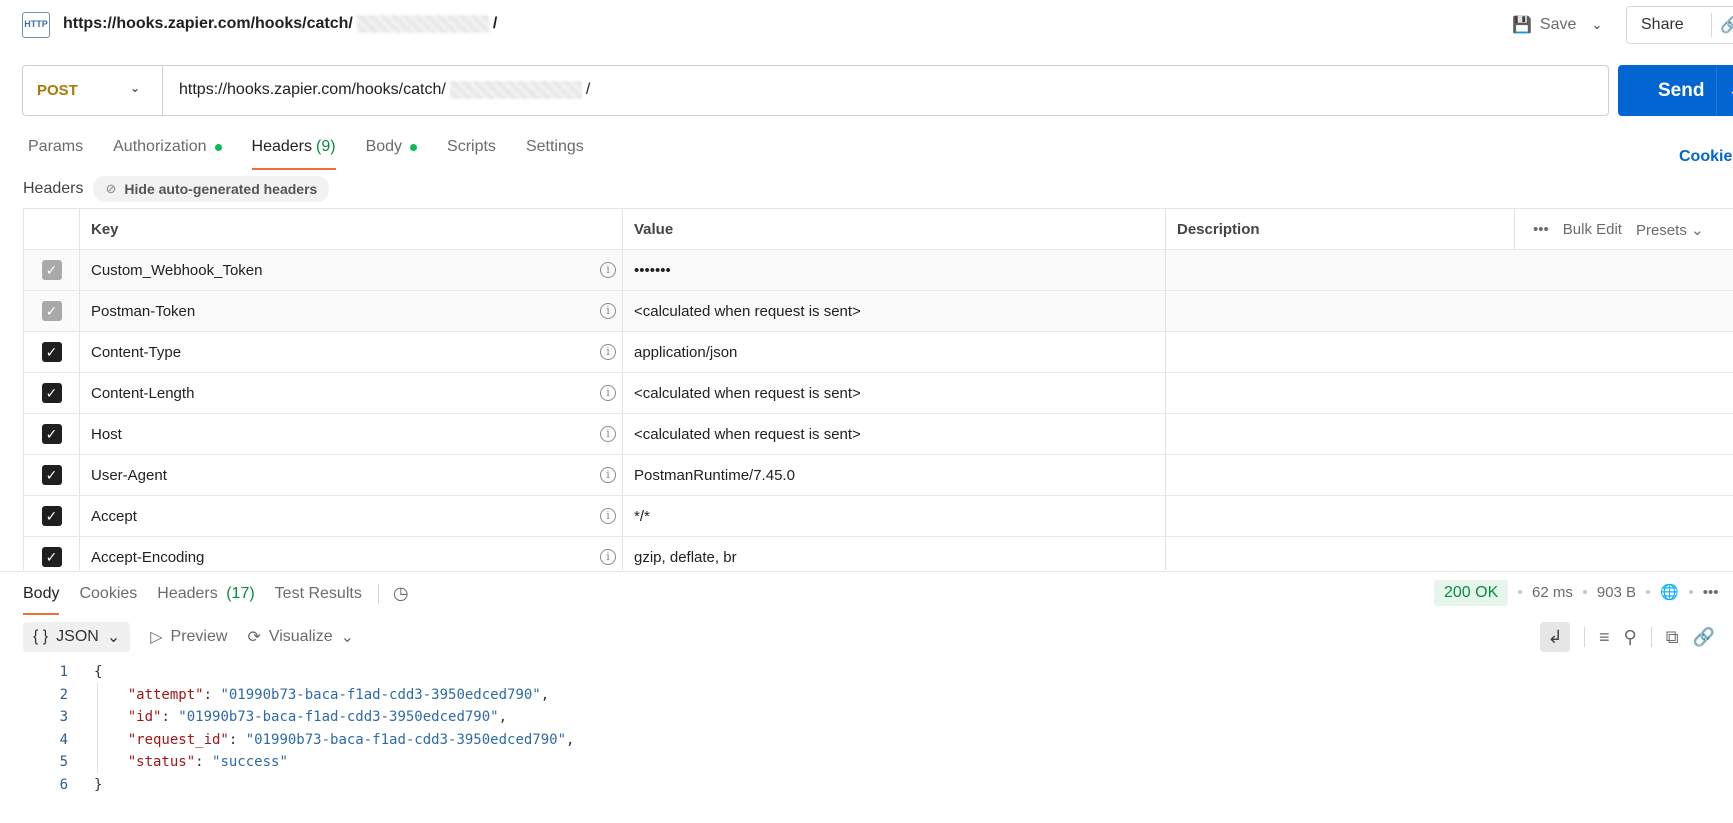 The width and height of the screenshot is (1733, 823). I want to click on save-button: 💾 Save, so click(1544, 25).